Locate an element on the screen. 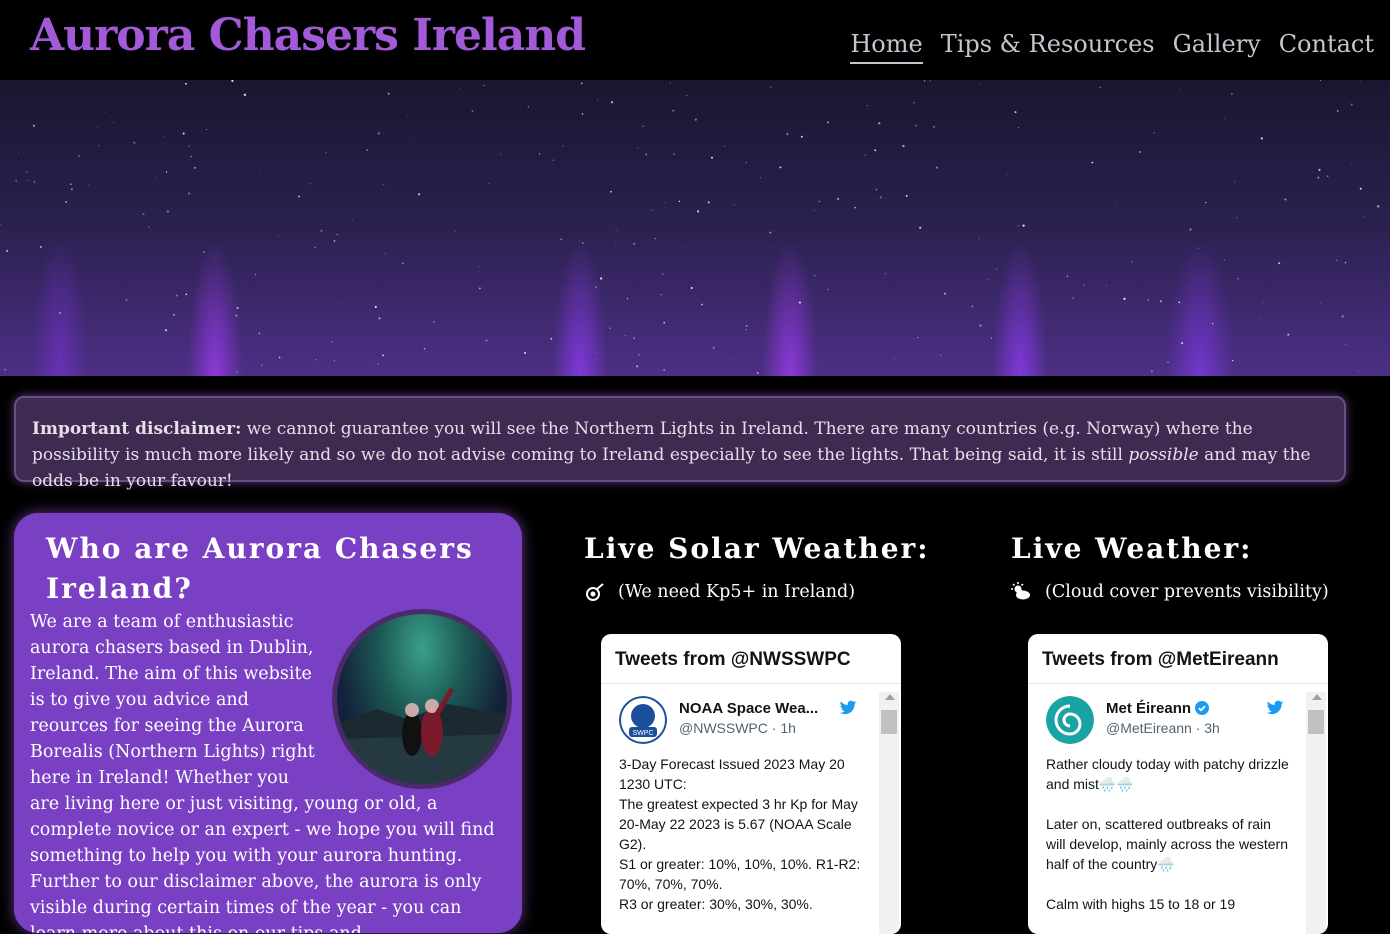 The width and height of the screenshot is (1390, 934). met-handle: @MetEireann · 3h is located at coordinates (1163, 728).